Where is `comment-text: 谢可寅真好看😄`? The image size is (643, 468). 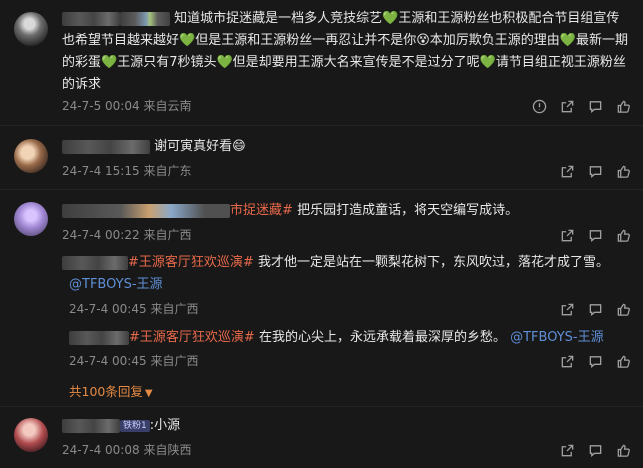
comment-text: 谢可寅真好看😄 is located at coordinates (342, 147).